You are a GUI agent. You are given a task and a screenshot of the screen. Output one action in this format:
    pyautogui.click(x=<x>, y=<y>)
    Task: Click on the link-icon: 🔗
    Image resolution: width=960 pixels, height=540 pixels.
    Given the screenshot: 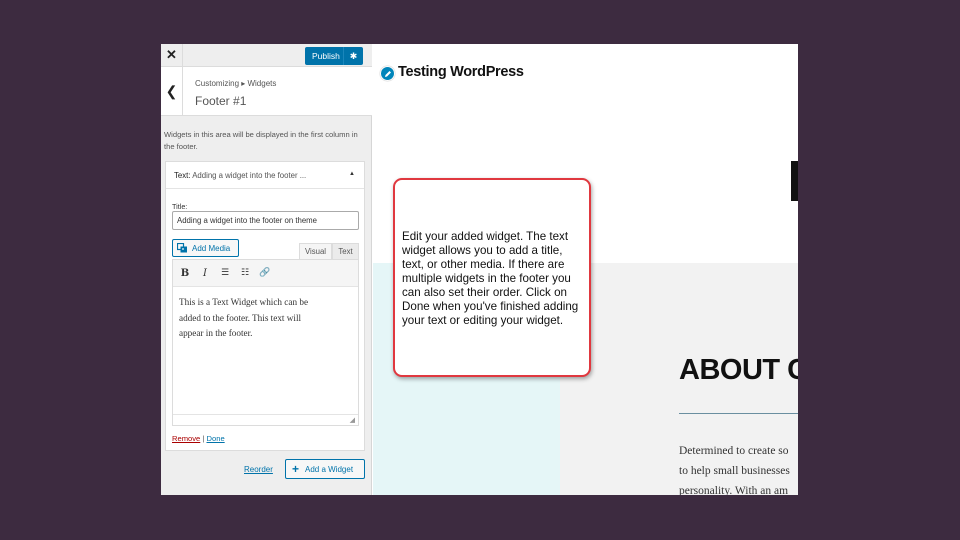 What is the action you would take?
    pyautogui.click(x=265, y=273)
    